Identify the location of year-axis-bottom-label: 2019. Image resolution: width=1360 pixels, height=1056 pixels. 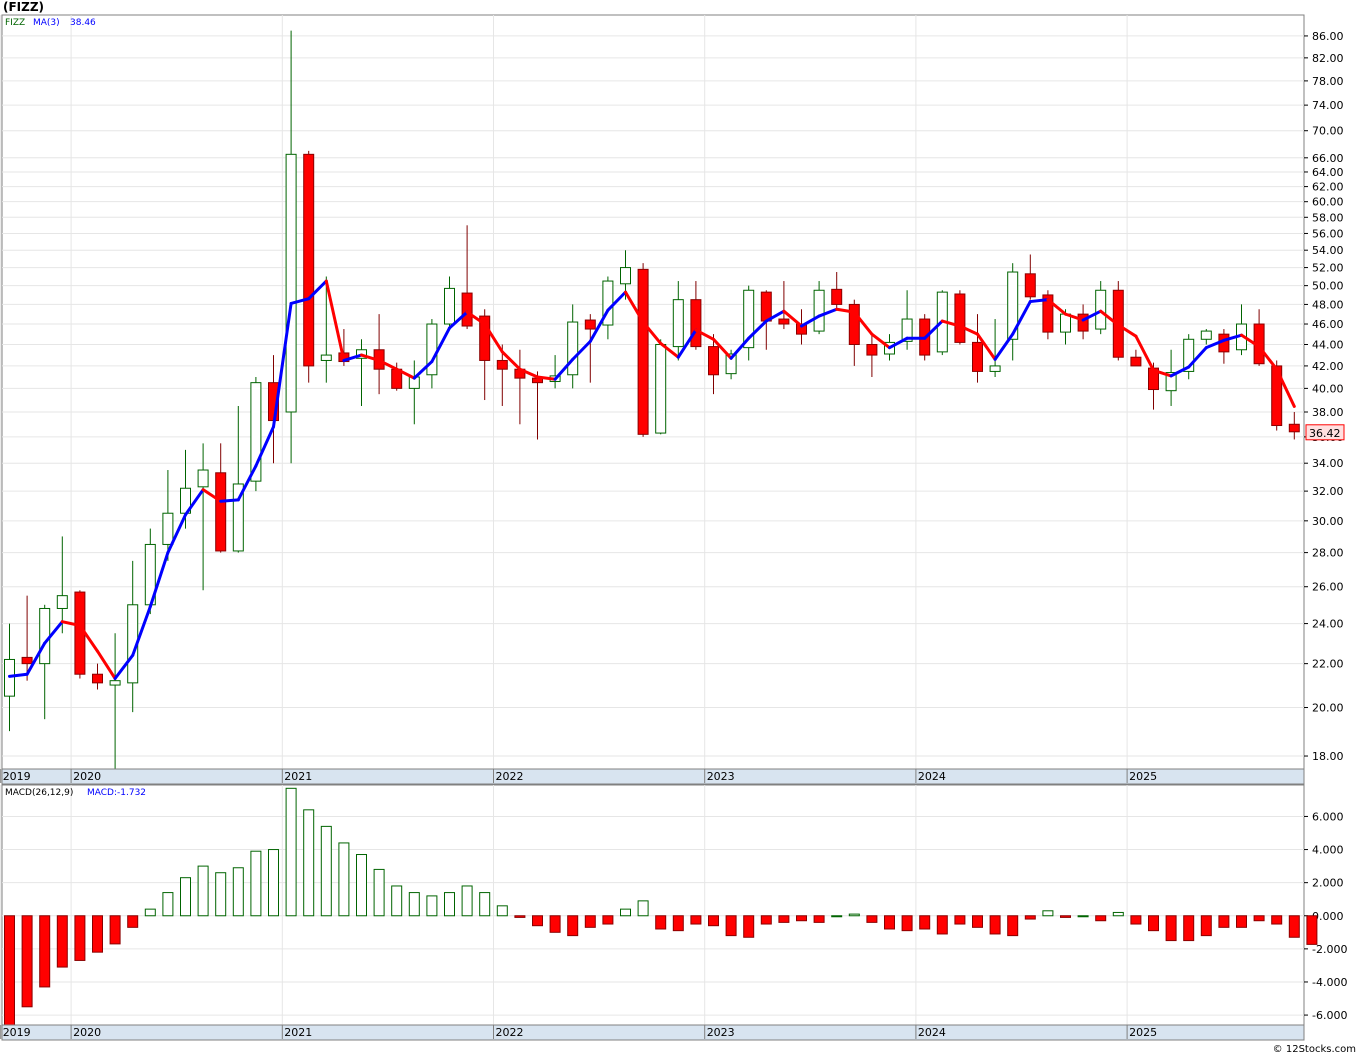
(17, 1032).